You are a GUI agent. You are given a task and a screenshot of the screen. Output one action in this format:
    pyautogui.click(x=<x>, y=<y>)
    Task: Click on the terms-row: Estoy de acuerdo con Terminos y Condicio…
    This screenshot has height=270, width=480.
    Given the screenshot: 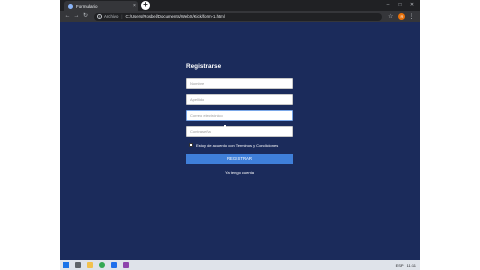 What is the action you would take?
    pyautogui.click(x=233, y=145)
    